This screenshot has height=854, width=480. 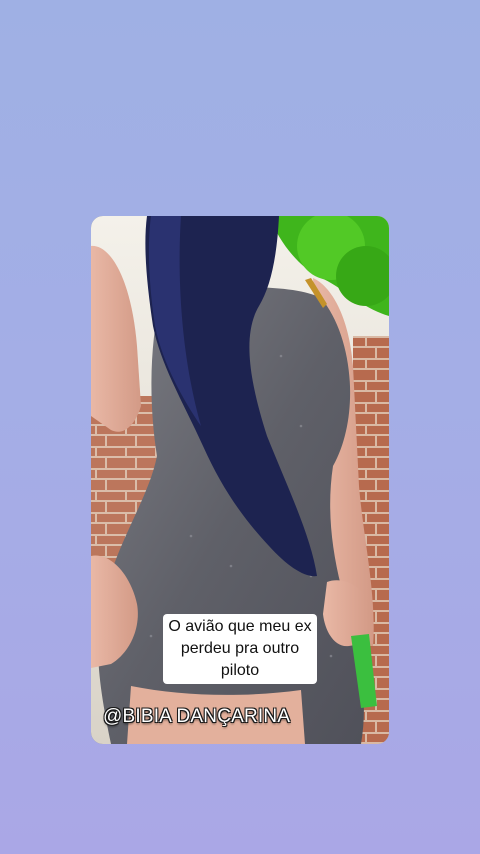 What do you see at coordinates (240, 670) in the screenshot?
I see `caption-line: piloto` at bounding box center [240, 670].